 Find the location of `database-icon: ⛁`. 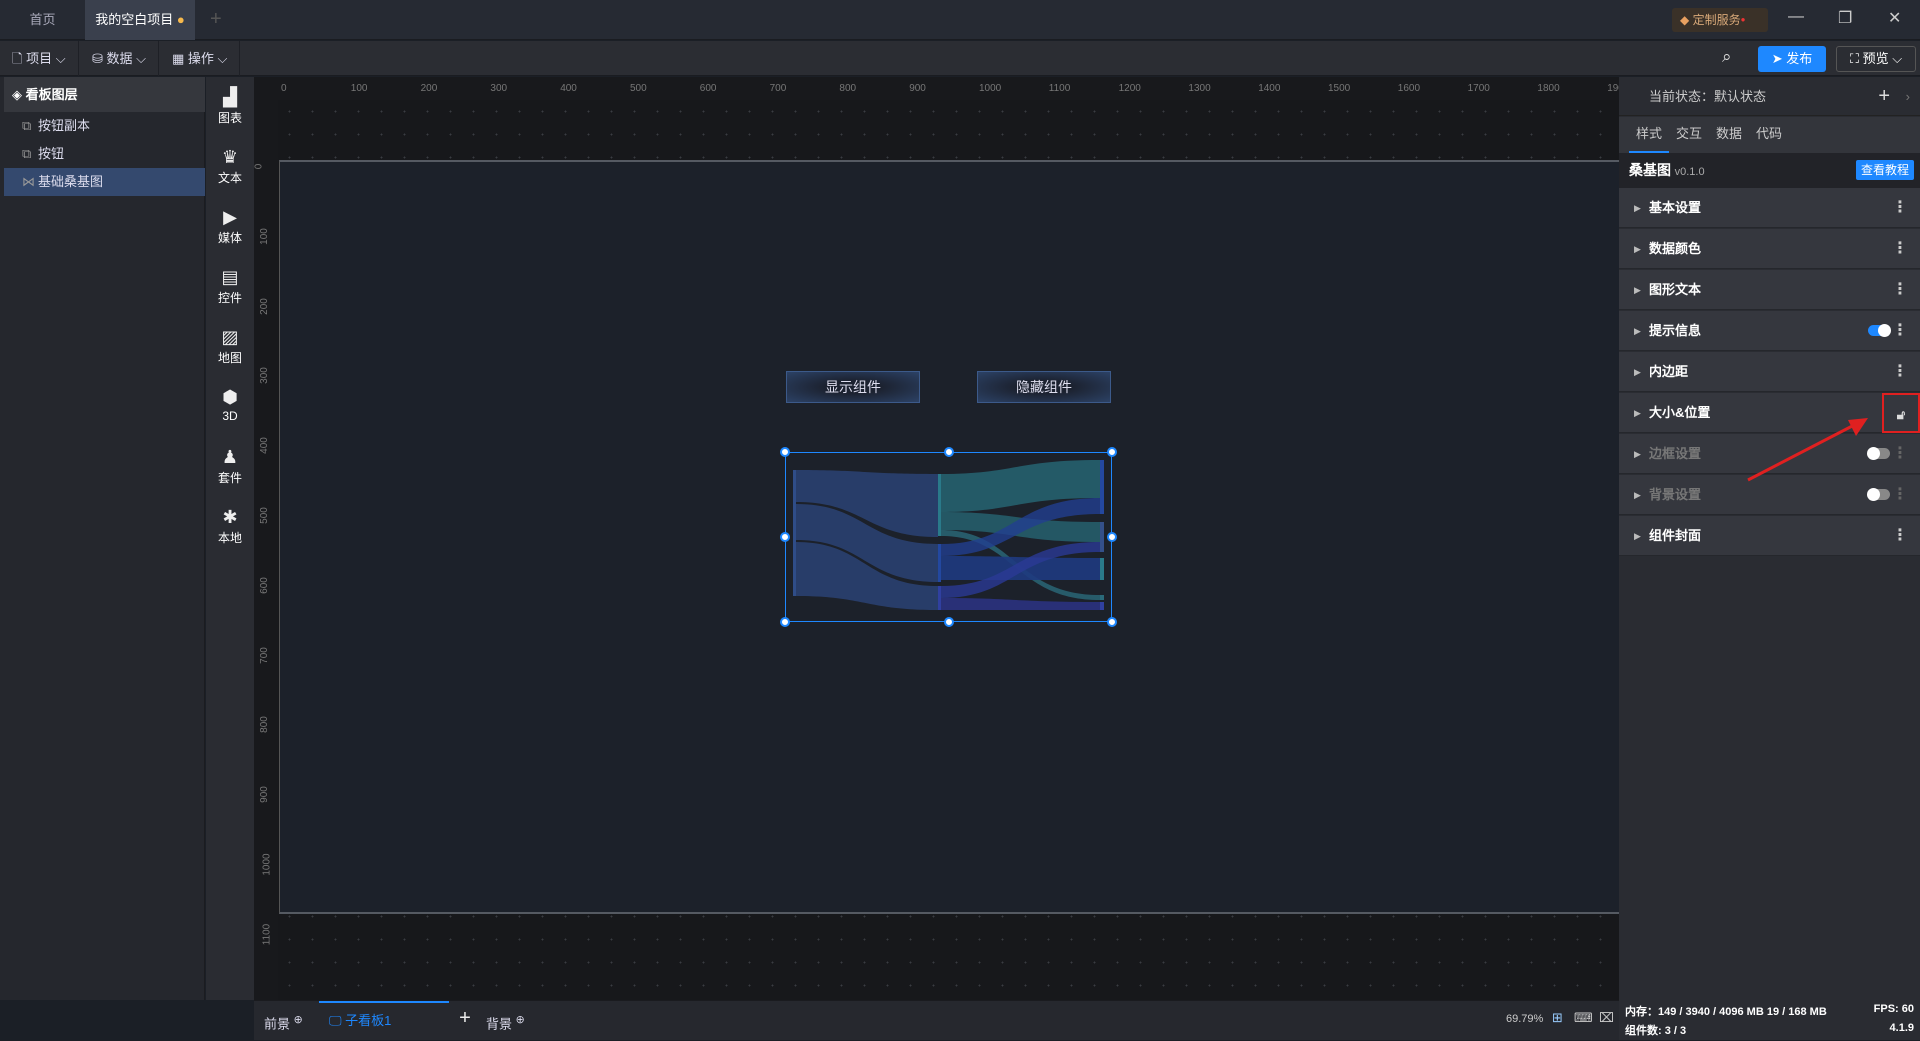

database-icon: ⛁ is located at coordinates (97, 58).